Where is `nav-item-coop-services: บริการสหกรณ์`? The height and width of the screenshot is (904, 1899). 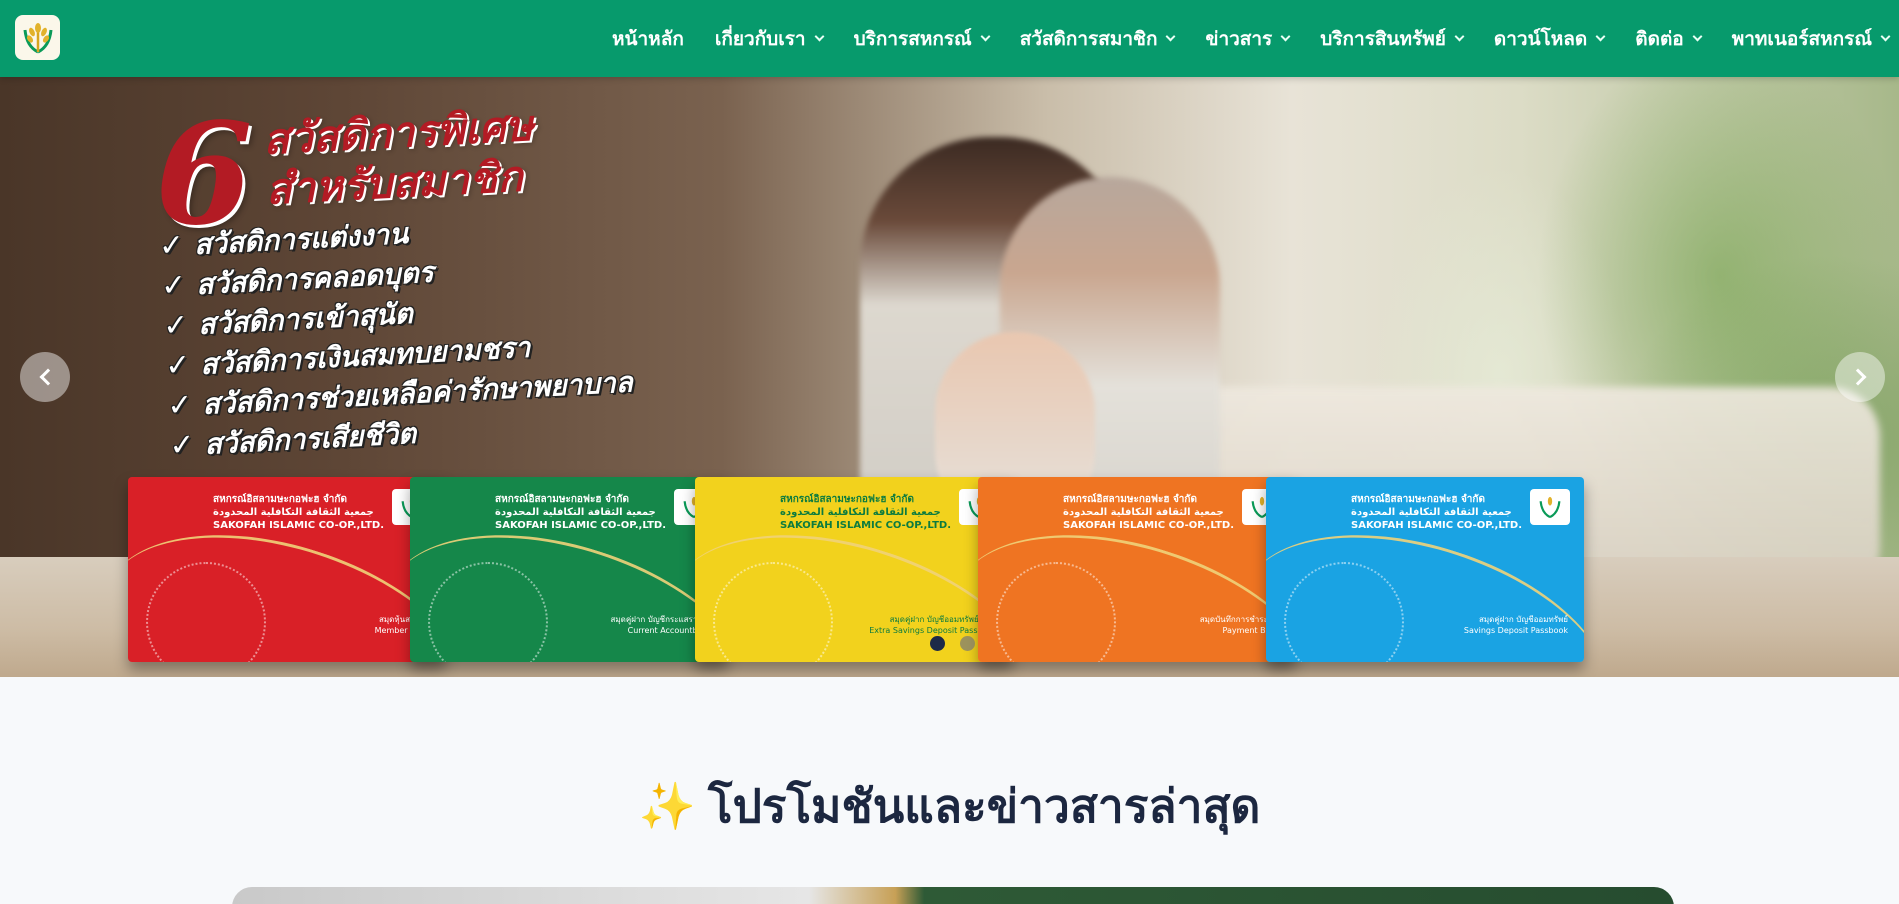 nav-item-coop-services: บริการสหกรณ์ is located at coordinates (922, 39).